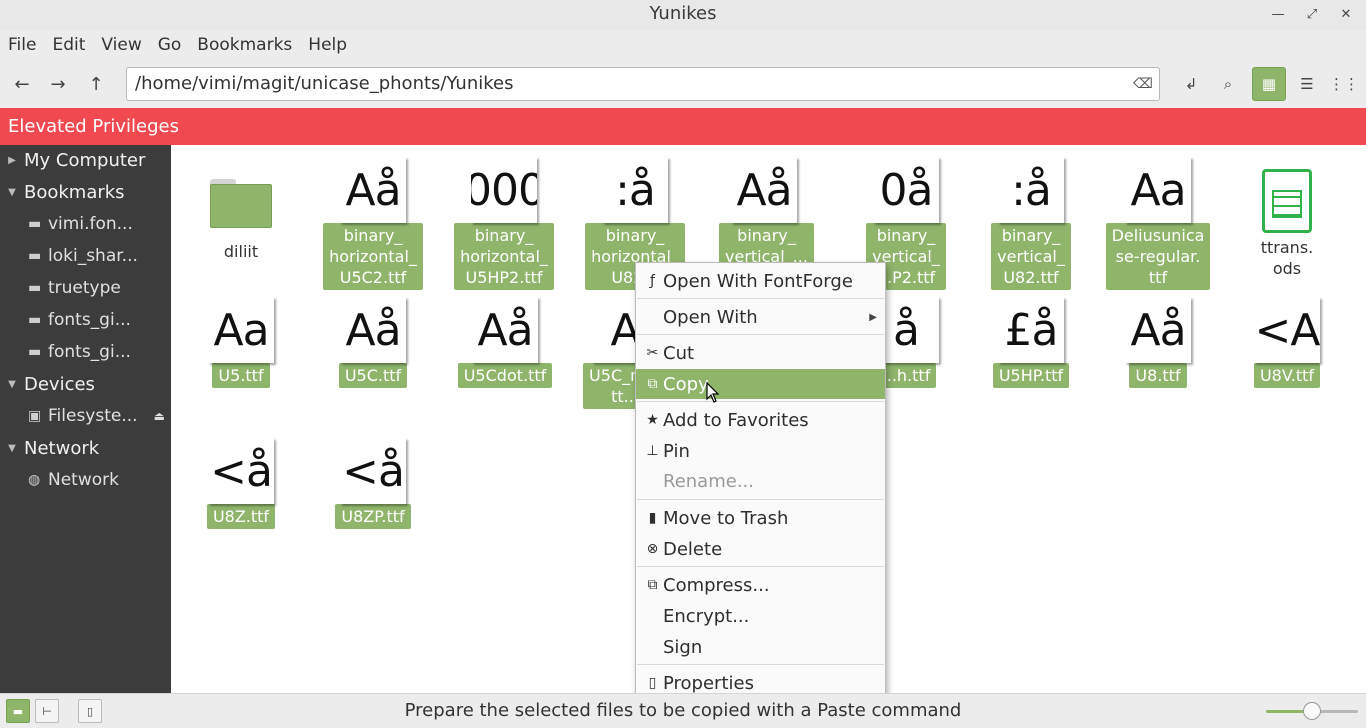  What do you see at coordinates (35, 416) in the screenshot?
I see `drive-icon: ▣` at bounding box center [35, 416].